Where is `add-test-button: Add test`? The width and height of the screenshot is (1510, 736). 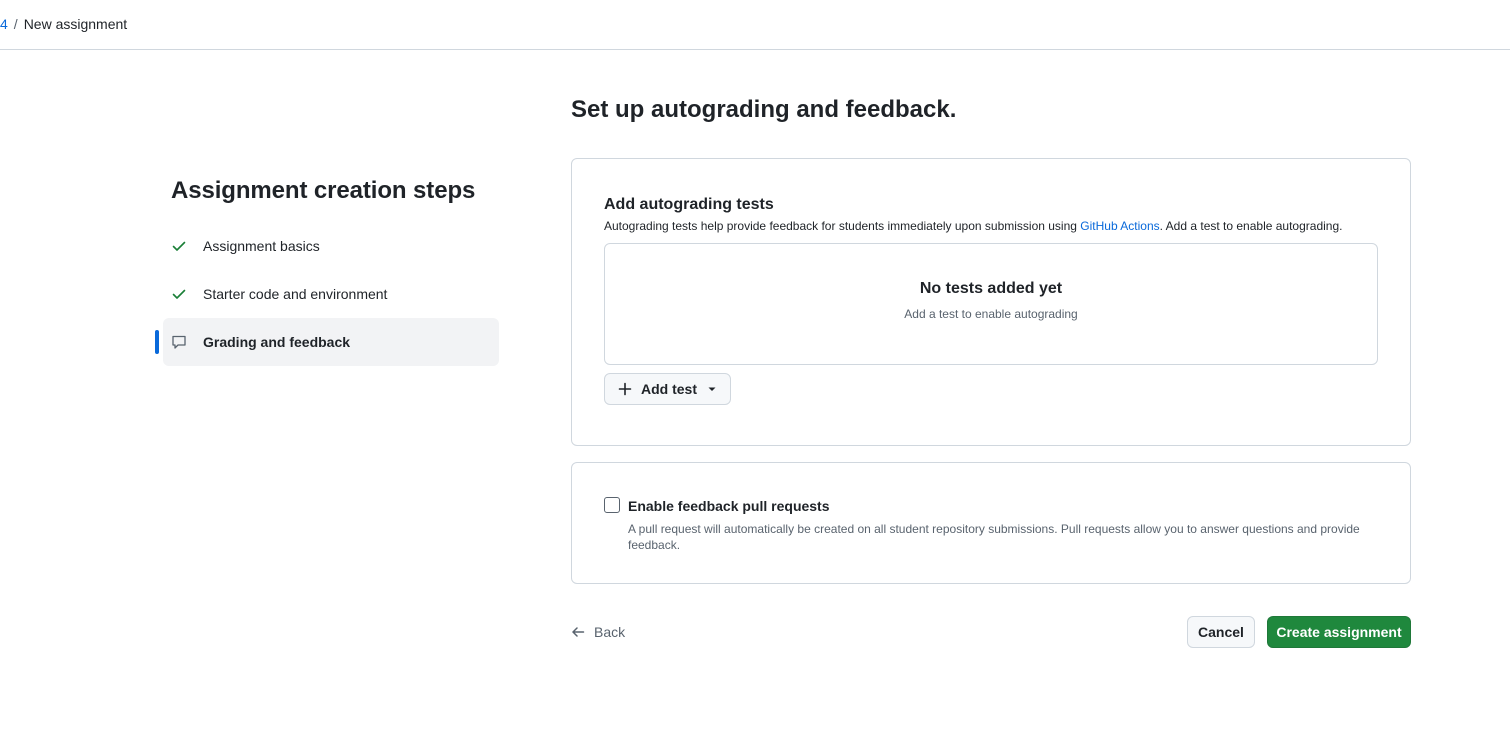
add-test-button: Add test is located at coordinates (667, 389).